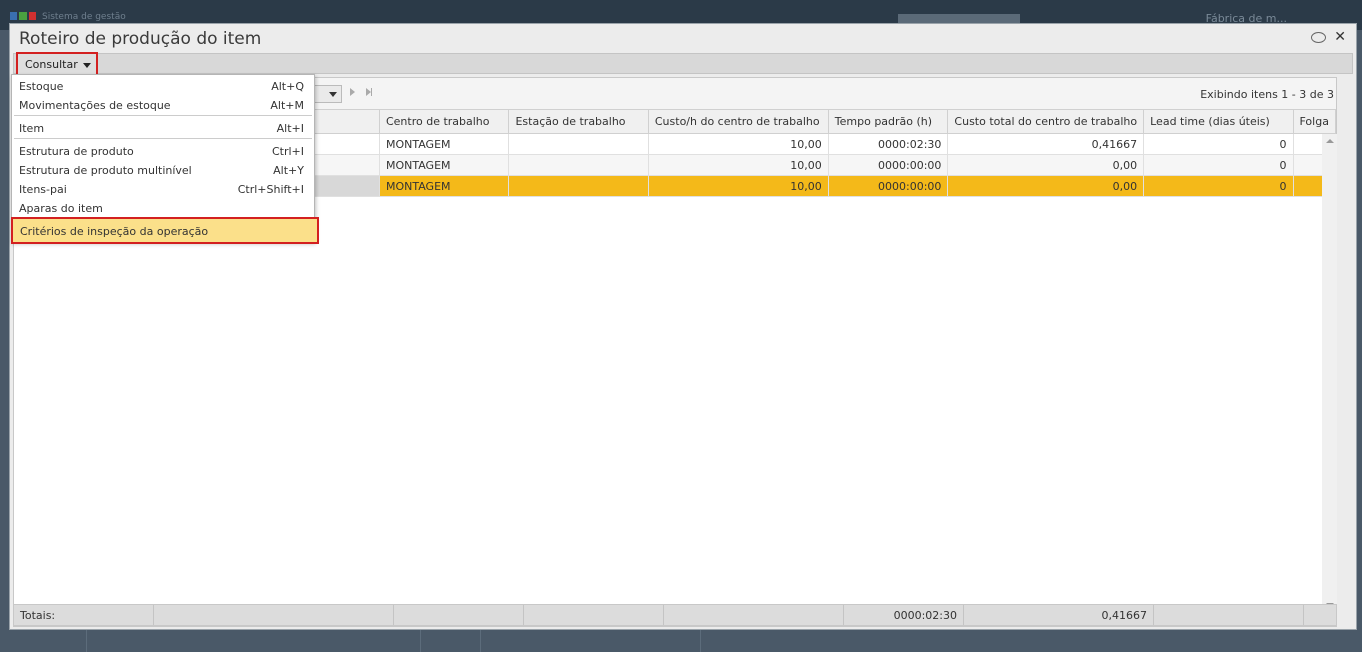  What do you see at coordinates (51, 64) in the screenshot?
I see `consultar-label: Consultar` at bounding box center [51, 64].